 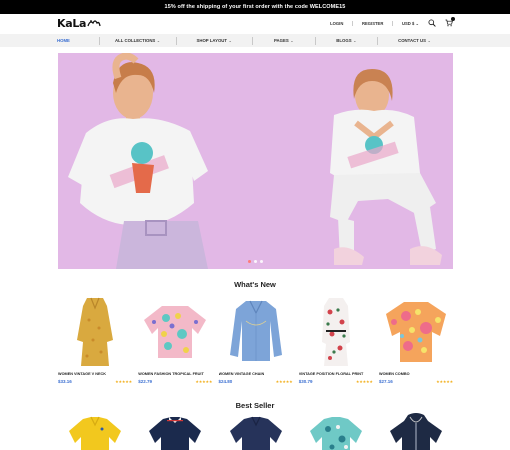 I want to click on product-price: $27.16, so click(x=386, y=381).